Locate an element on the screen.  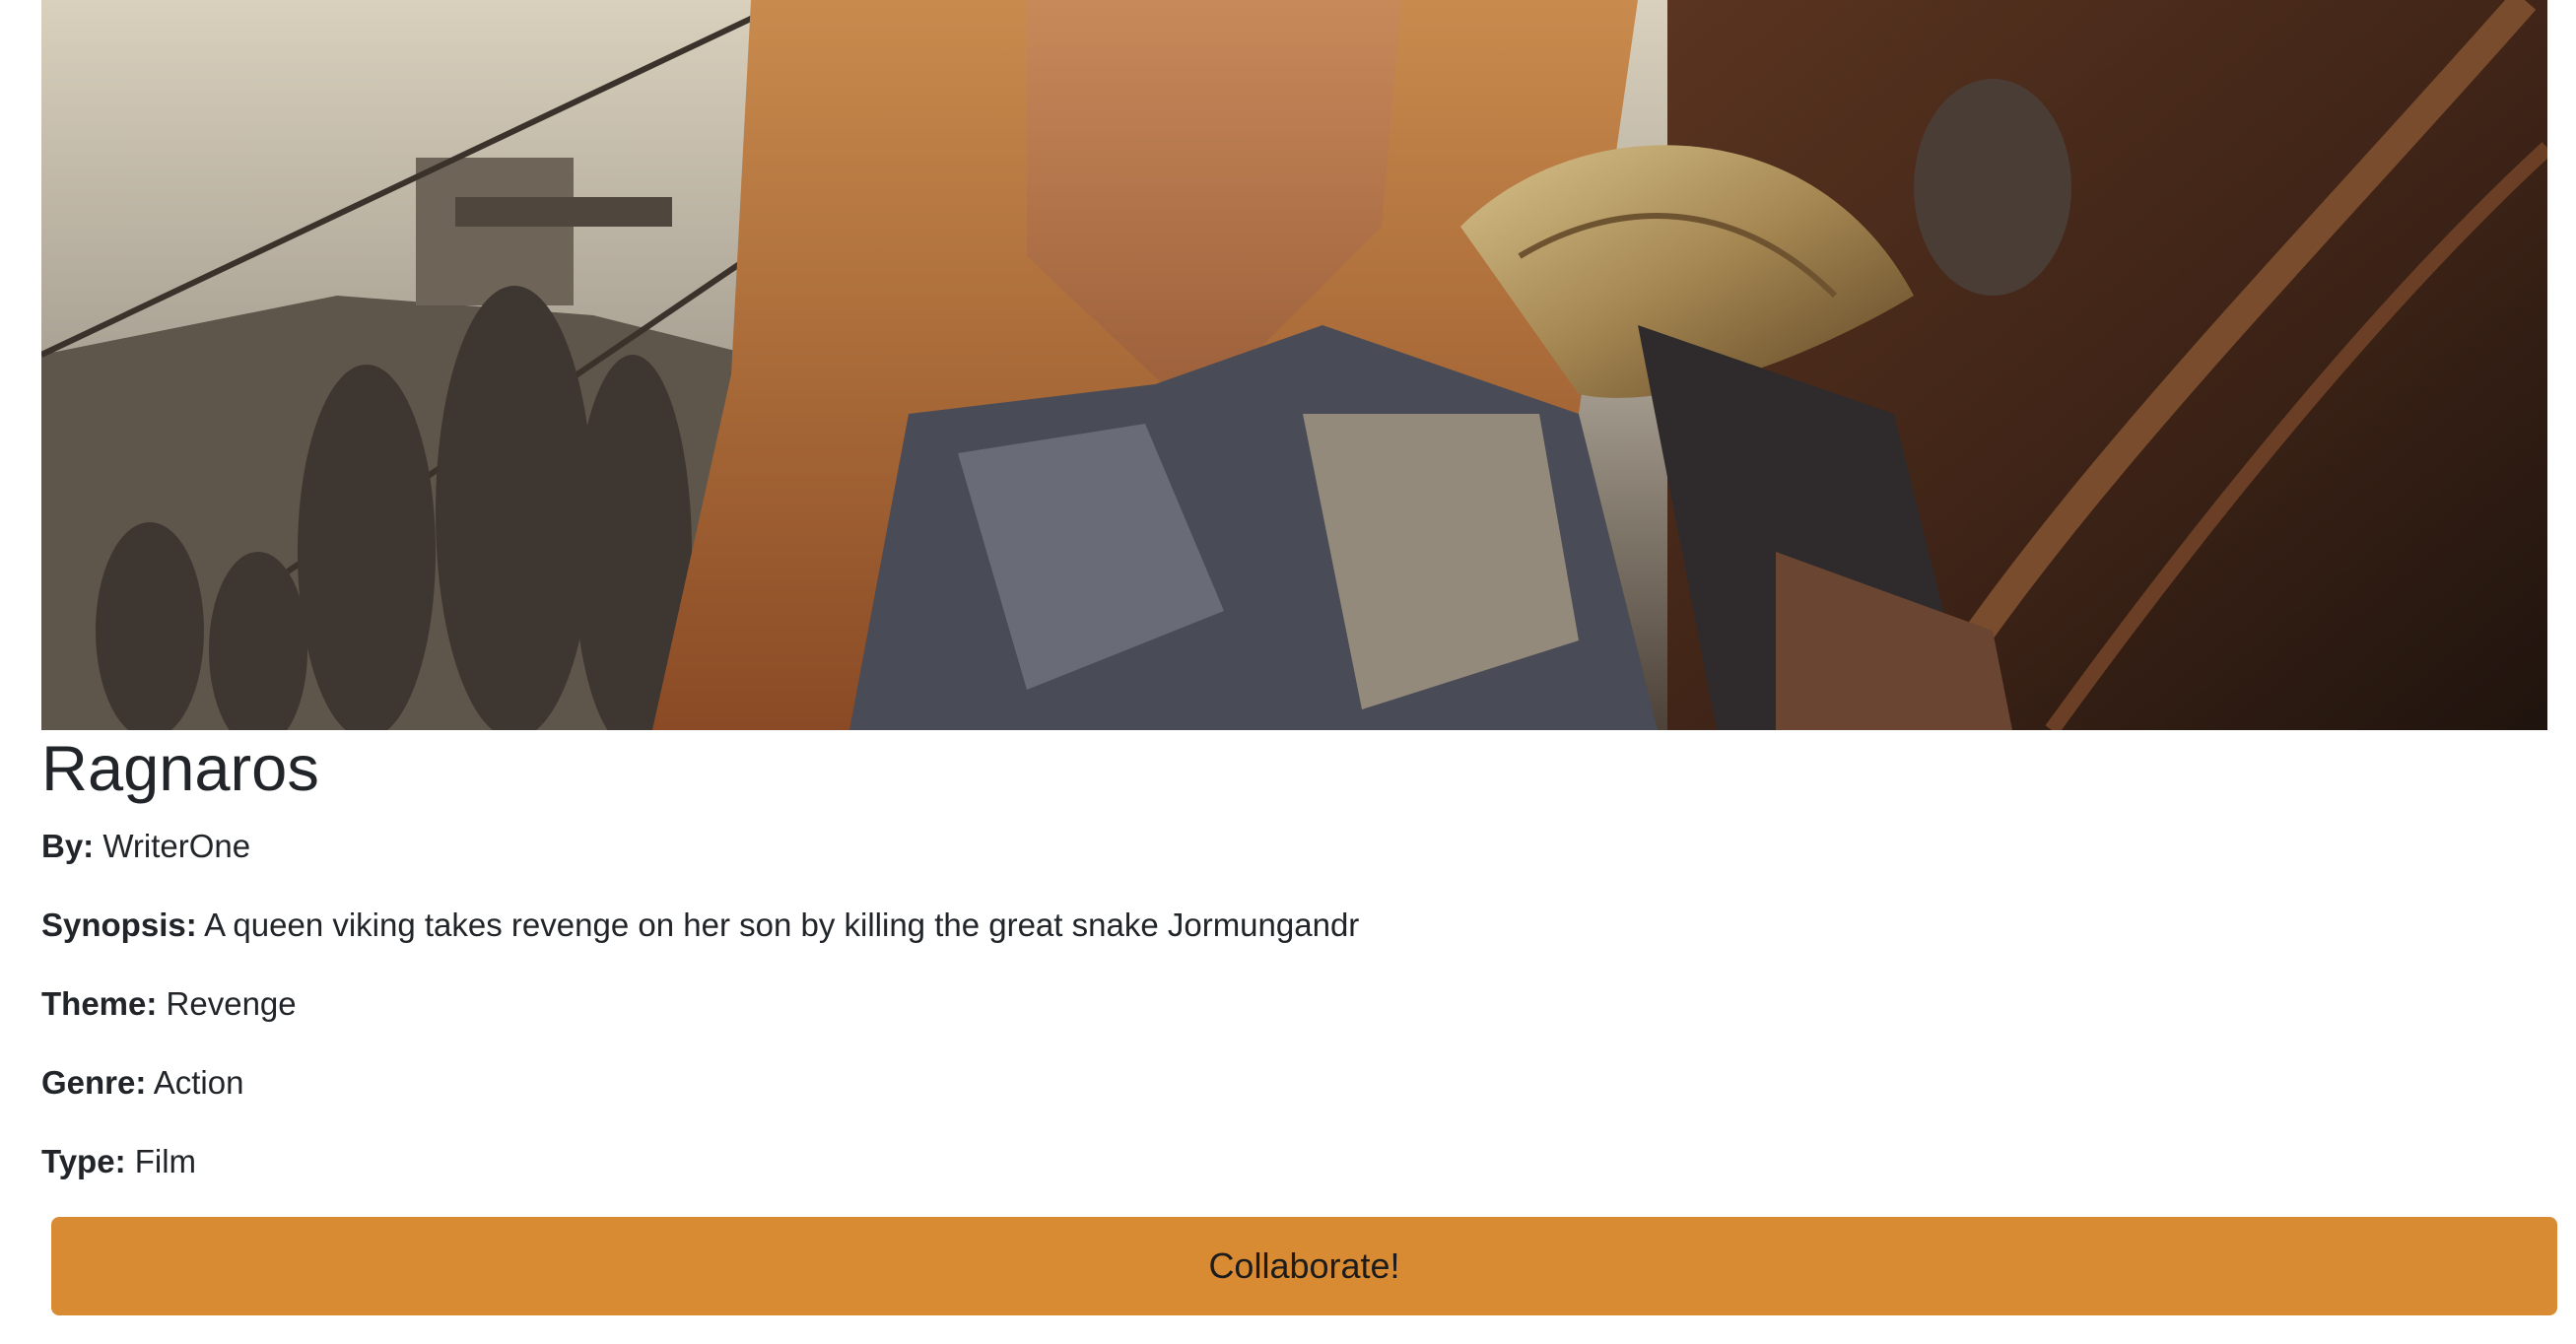
story-title: Ragnaros is located at coordinates (180, 768).